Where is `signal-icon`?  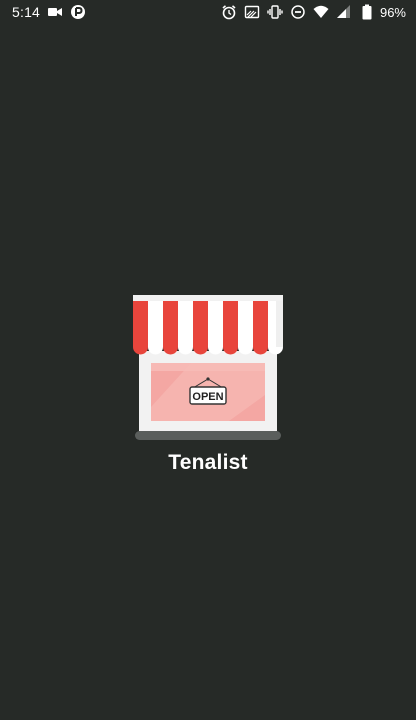 signal-icon is located at coordinates (344, 12).